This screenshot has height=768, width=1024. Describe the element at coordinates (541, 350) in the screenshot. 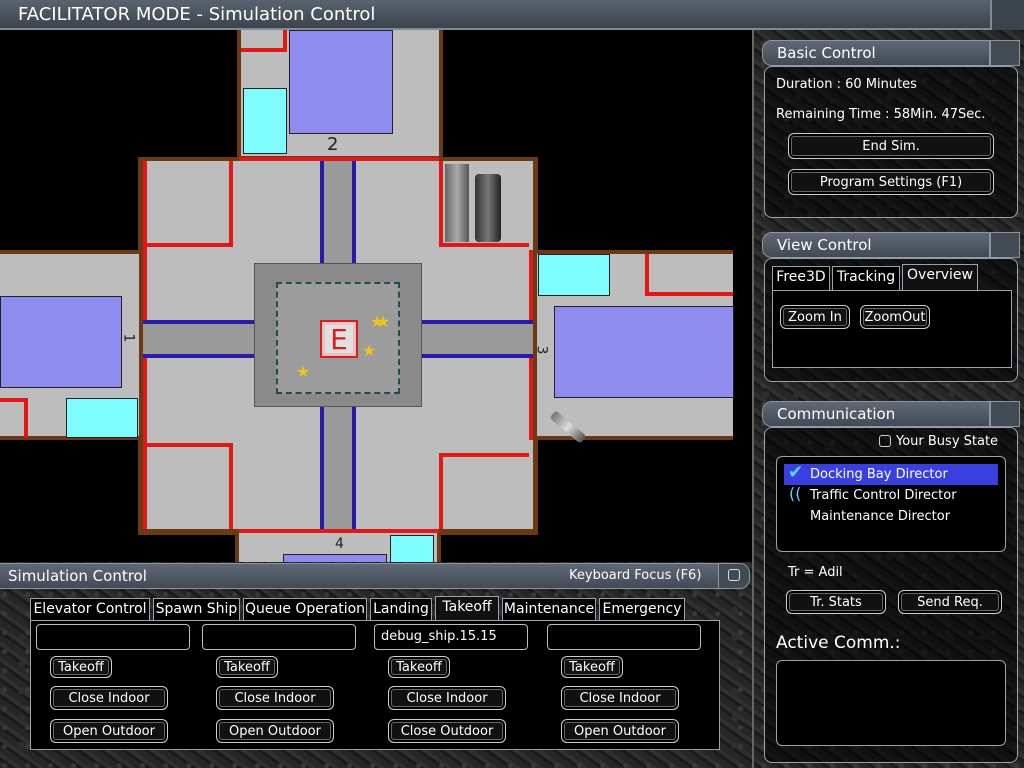

I see `bay-label-3: 3` at that location.